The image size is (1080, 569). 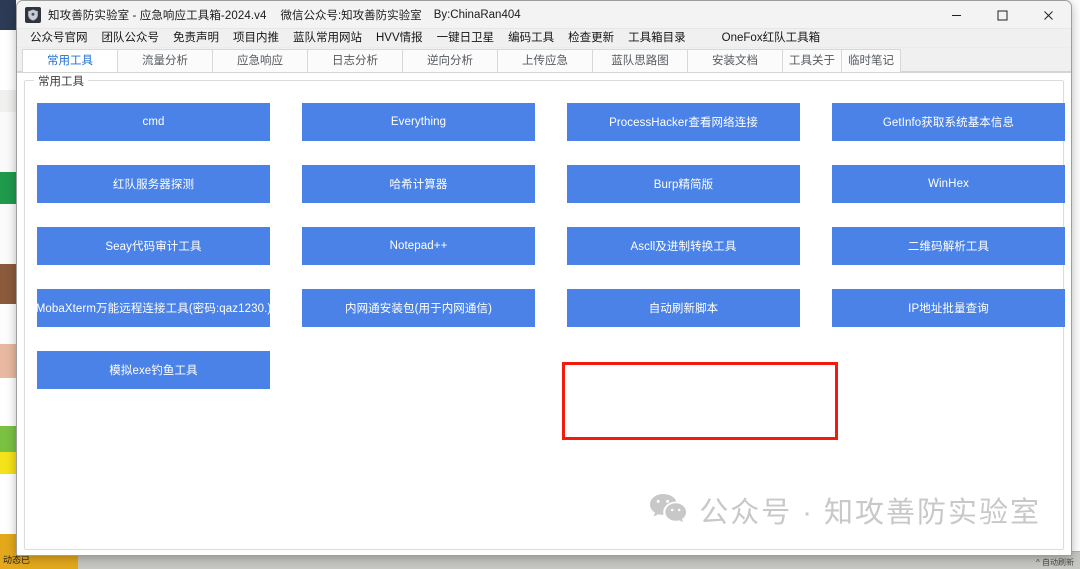 I want to click on tool-button-red-team-scan: 红队服务器探测, so click(x=153, y=184).